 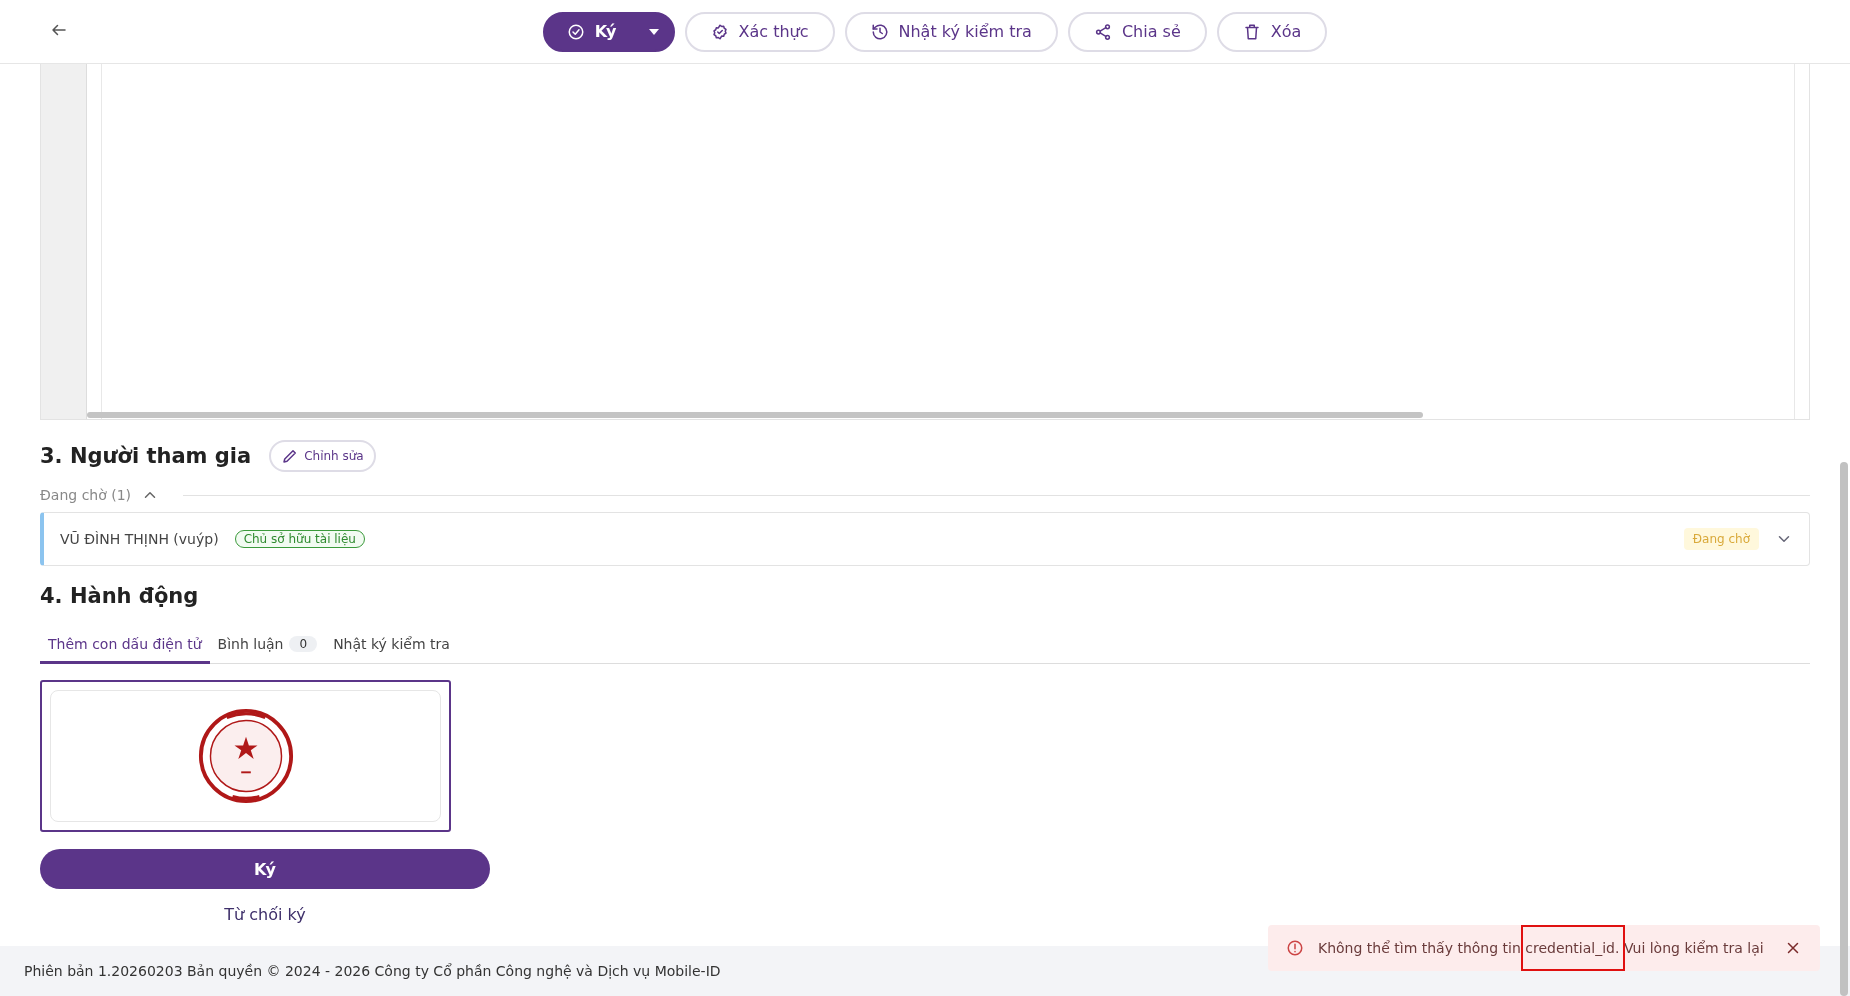 I want to click on toolbar-button: Chia sẻ, so click(x=1137, y=31).